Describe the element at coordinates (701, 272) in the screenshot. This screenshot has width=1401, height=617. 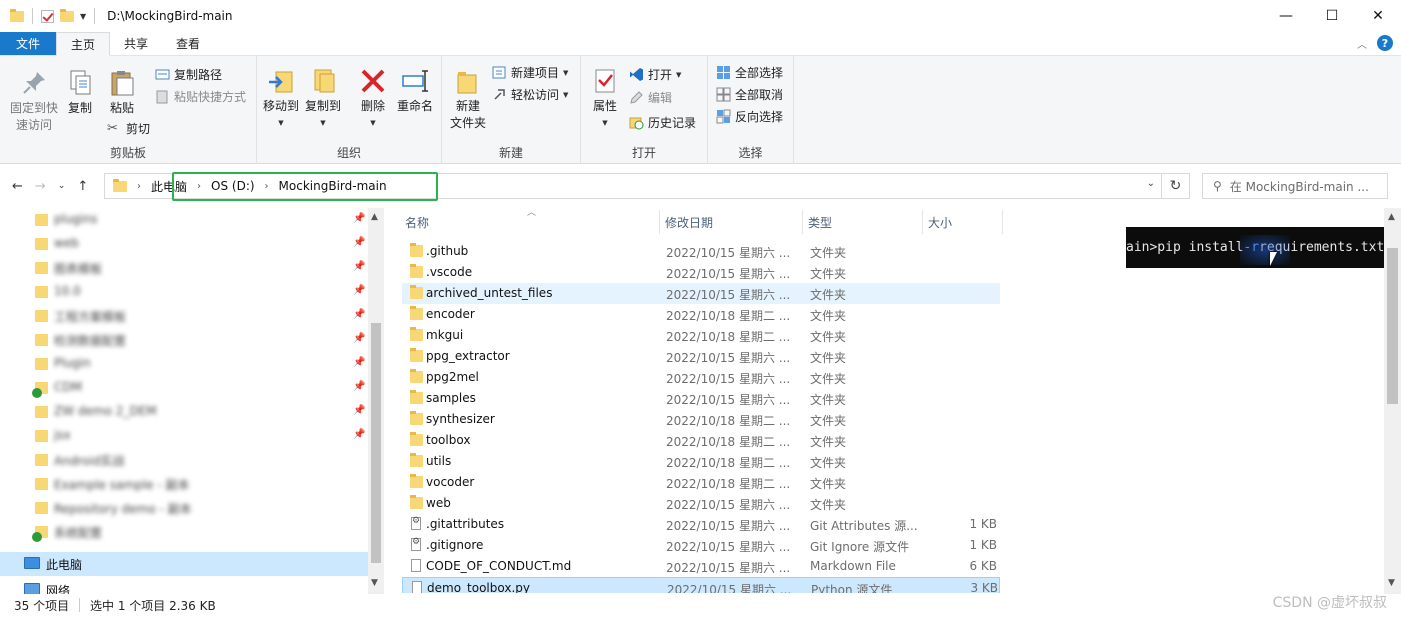
I see `file-row: .vscode 2022/10/15 星期六 ... 文件夹` at that location.